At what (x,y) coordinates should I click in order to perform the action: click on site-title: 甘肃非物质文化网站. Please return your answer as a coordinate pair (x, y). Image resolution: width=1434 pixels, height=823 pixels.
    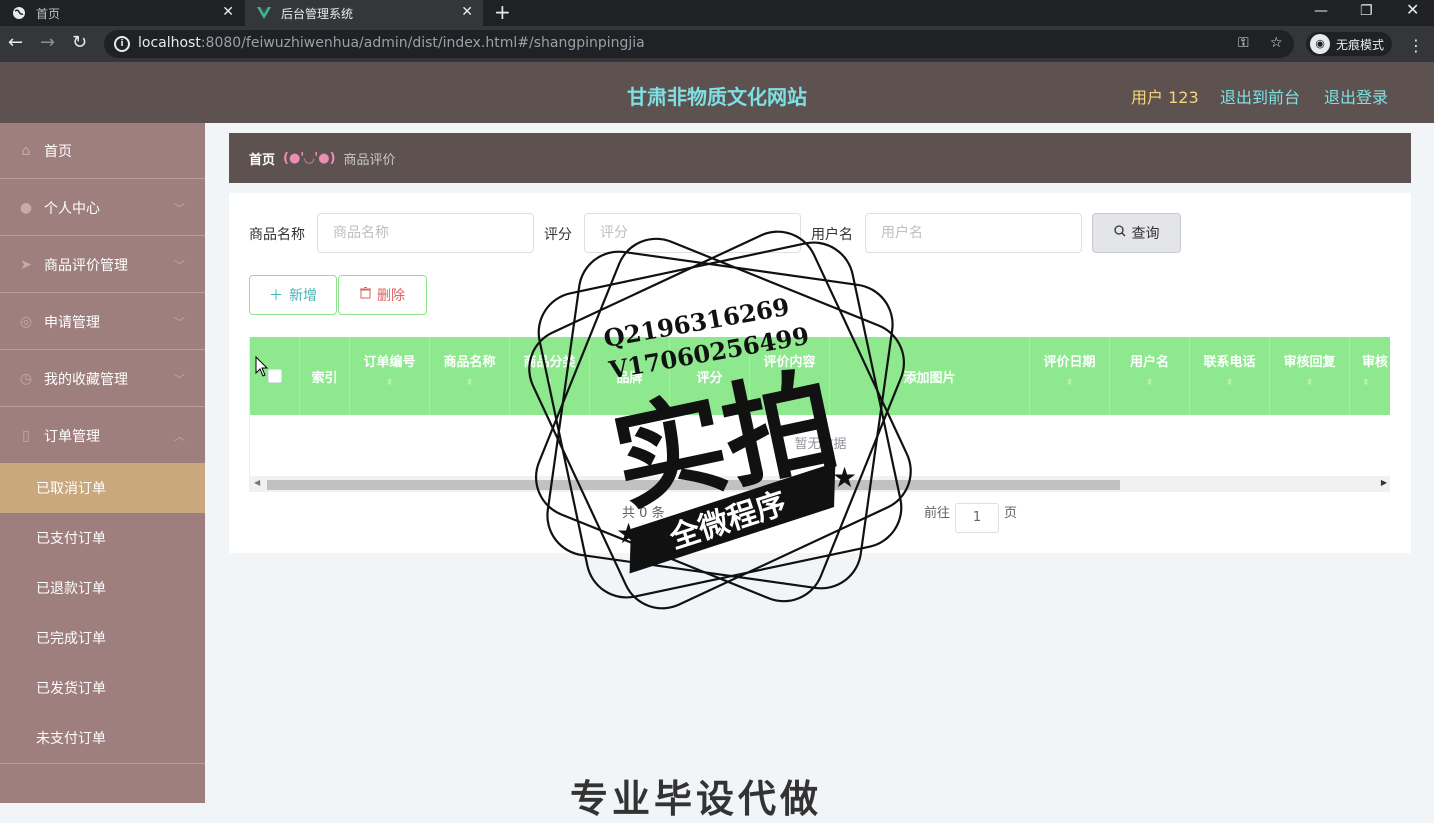
    Looking at the image, I should click on (717, 97).